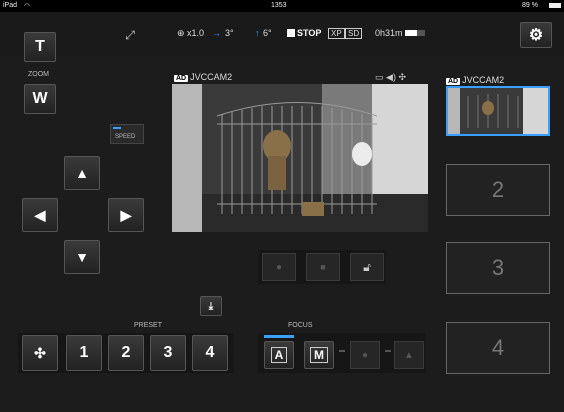 Image resolution: width=564 pixels, height=412 pixels. What do you see at coordinates (498, 190) in the screenshot?
I see `camera-slot-2: 2` at bounding box center [498, 190].